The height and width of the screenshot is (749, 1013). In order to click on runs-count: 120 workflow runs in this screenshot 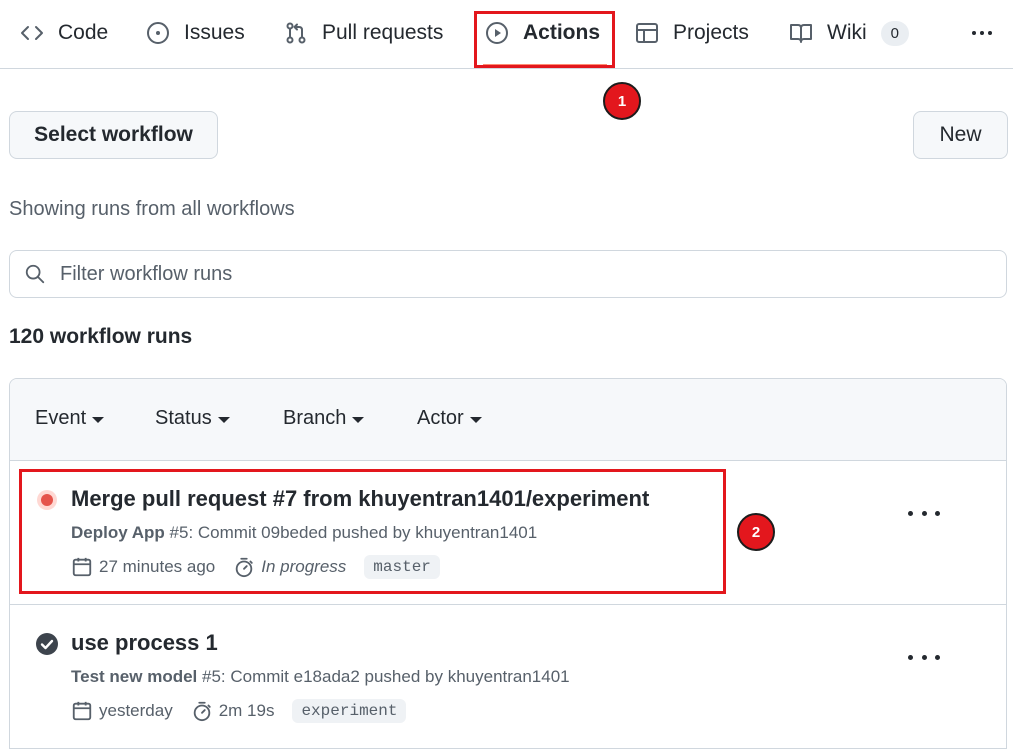, I will do `click(101, 336)`.